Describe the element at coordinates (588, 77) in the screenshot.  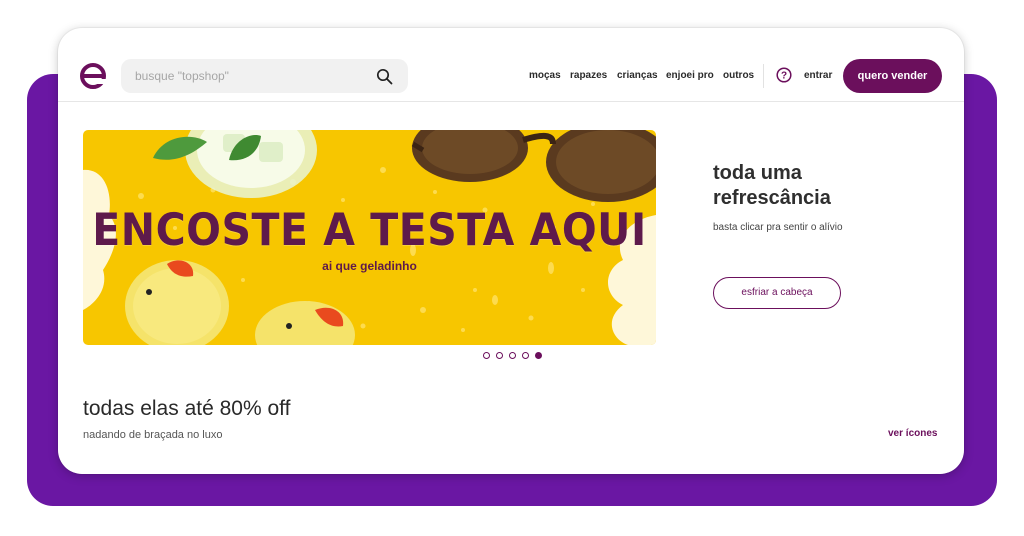
I see `nav-link-rapazes: rapazes` at that location.